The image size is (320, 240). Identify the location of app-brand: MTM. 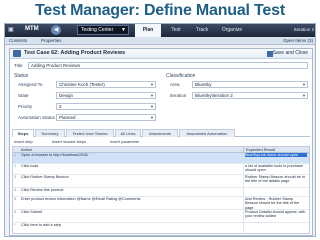
(32, 29).